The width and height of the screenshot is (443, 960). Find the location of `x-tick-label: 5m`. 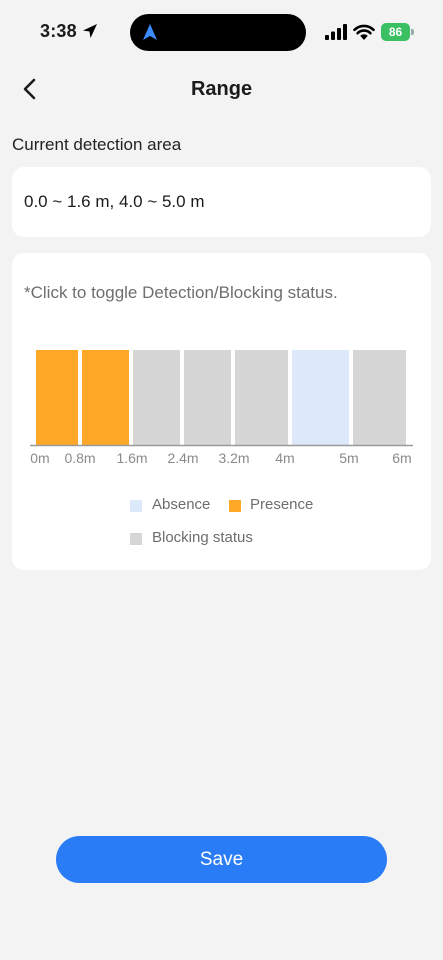

x-tick-label: 5m is located at coordinates (348, 458).